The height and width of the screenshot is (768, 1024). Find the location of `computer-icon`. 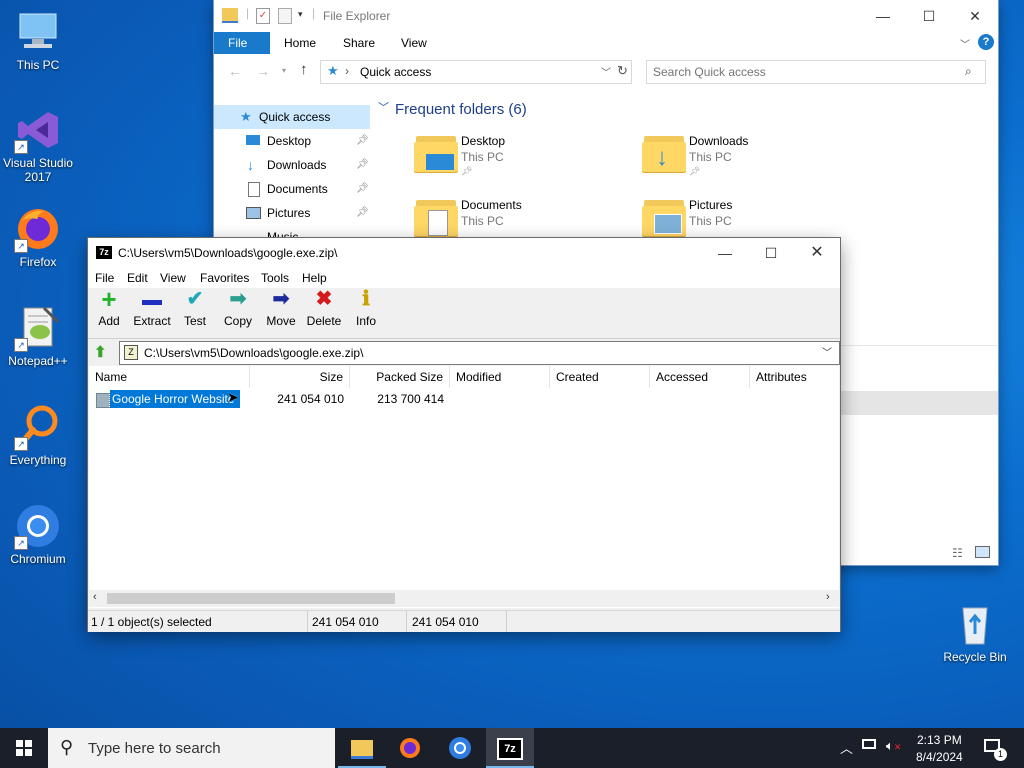

computer-icon is located at coordinates (38, 32).